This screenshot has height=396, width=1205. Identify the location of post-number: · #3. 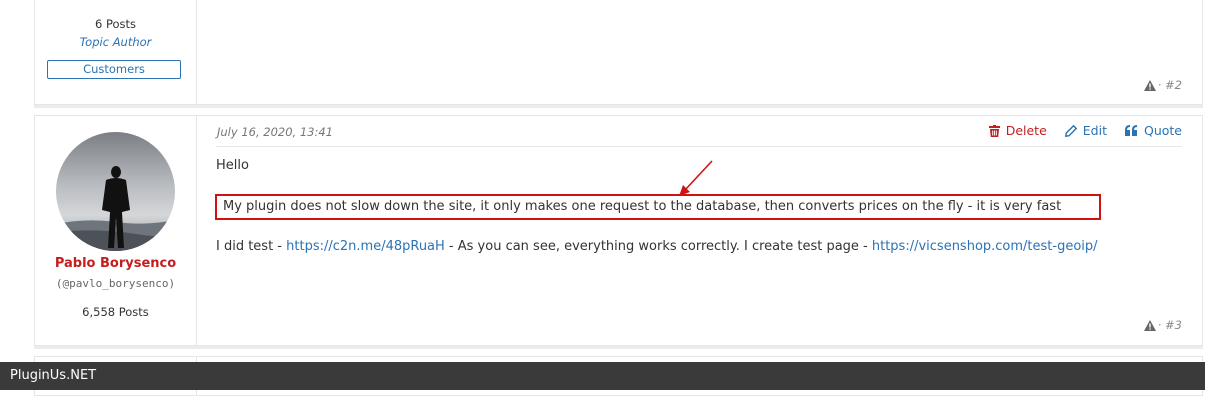
(1162, 325).